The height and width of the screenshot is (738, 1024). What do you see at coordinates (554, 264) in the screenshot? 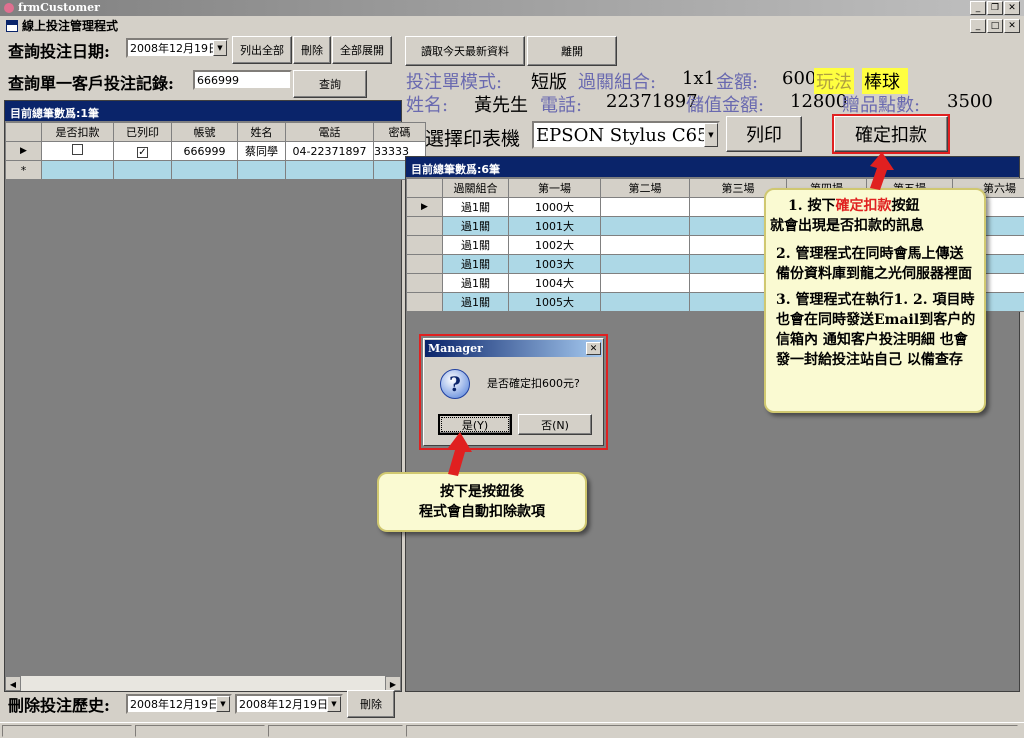
I see `game1-cell: 1003大` at bounding box center [554, 264].